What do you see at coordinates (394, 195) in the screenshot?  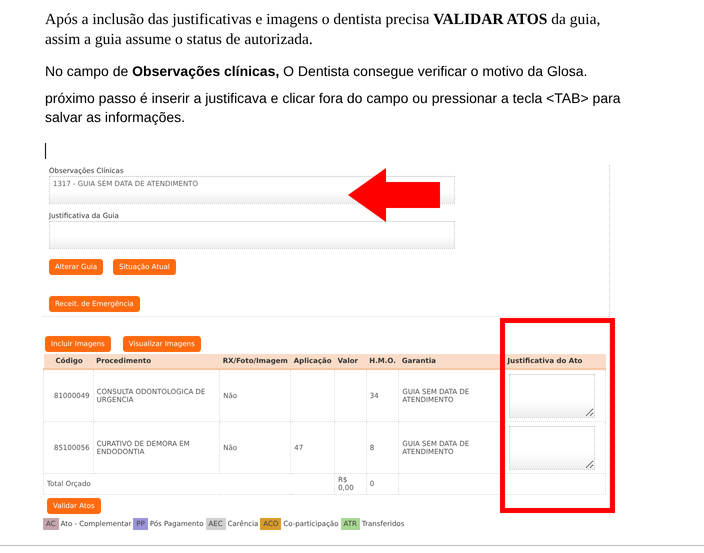 I see `arrow-icon` at bounding box center [394, 195].